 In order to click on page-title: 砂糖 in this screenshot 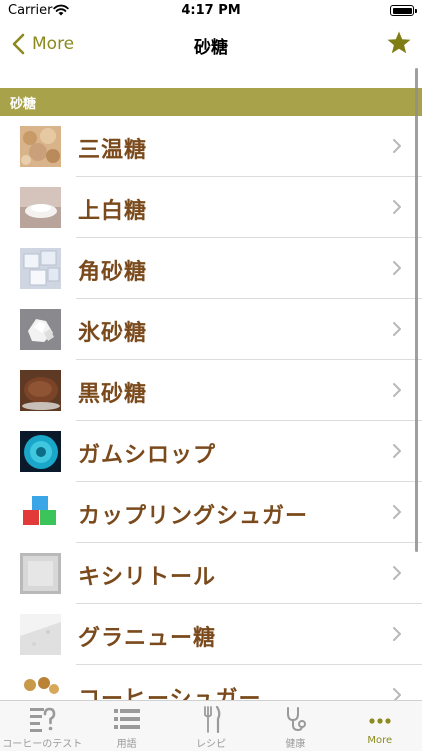, I will do `click(211, 48)`.